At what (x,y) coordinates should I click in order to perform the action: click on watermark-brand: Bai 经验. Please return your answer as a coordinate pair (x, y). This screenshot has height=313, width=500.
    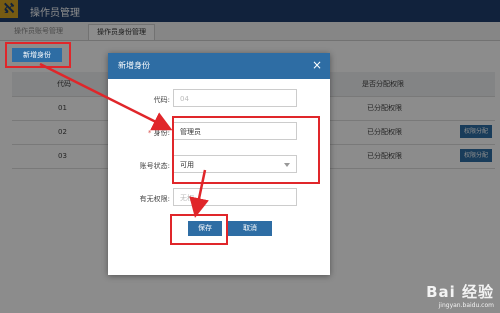
    Looking at the image, I should click on (460, 292).